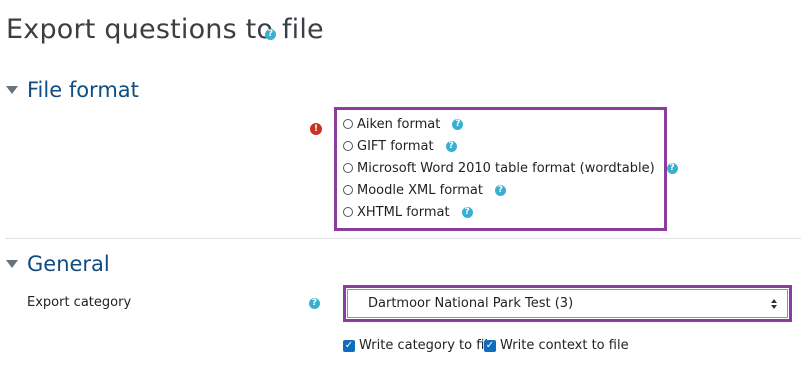  I want to click on select-field: Dartmoor National Park Test (3), so click(567, 303).